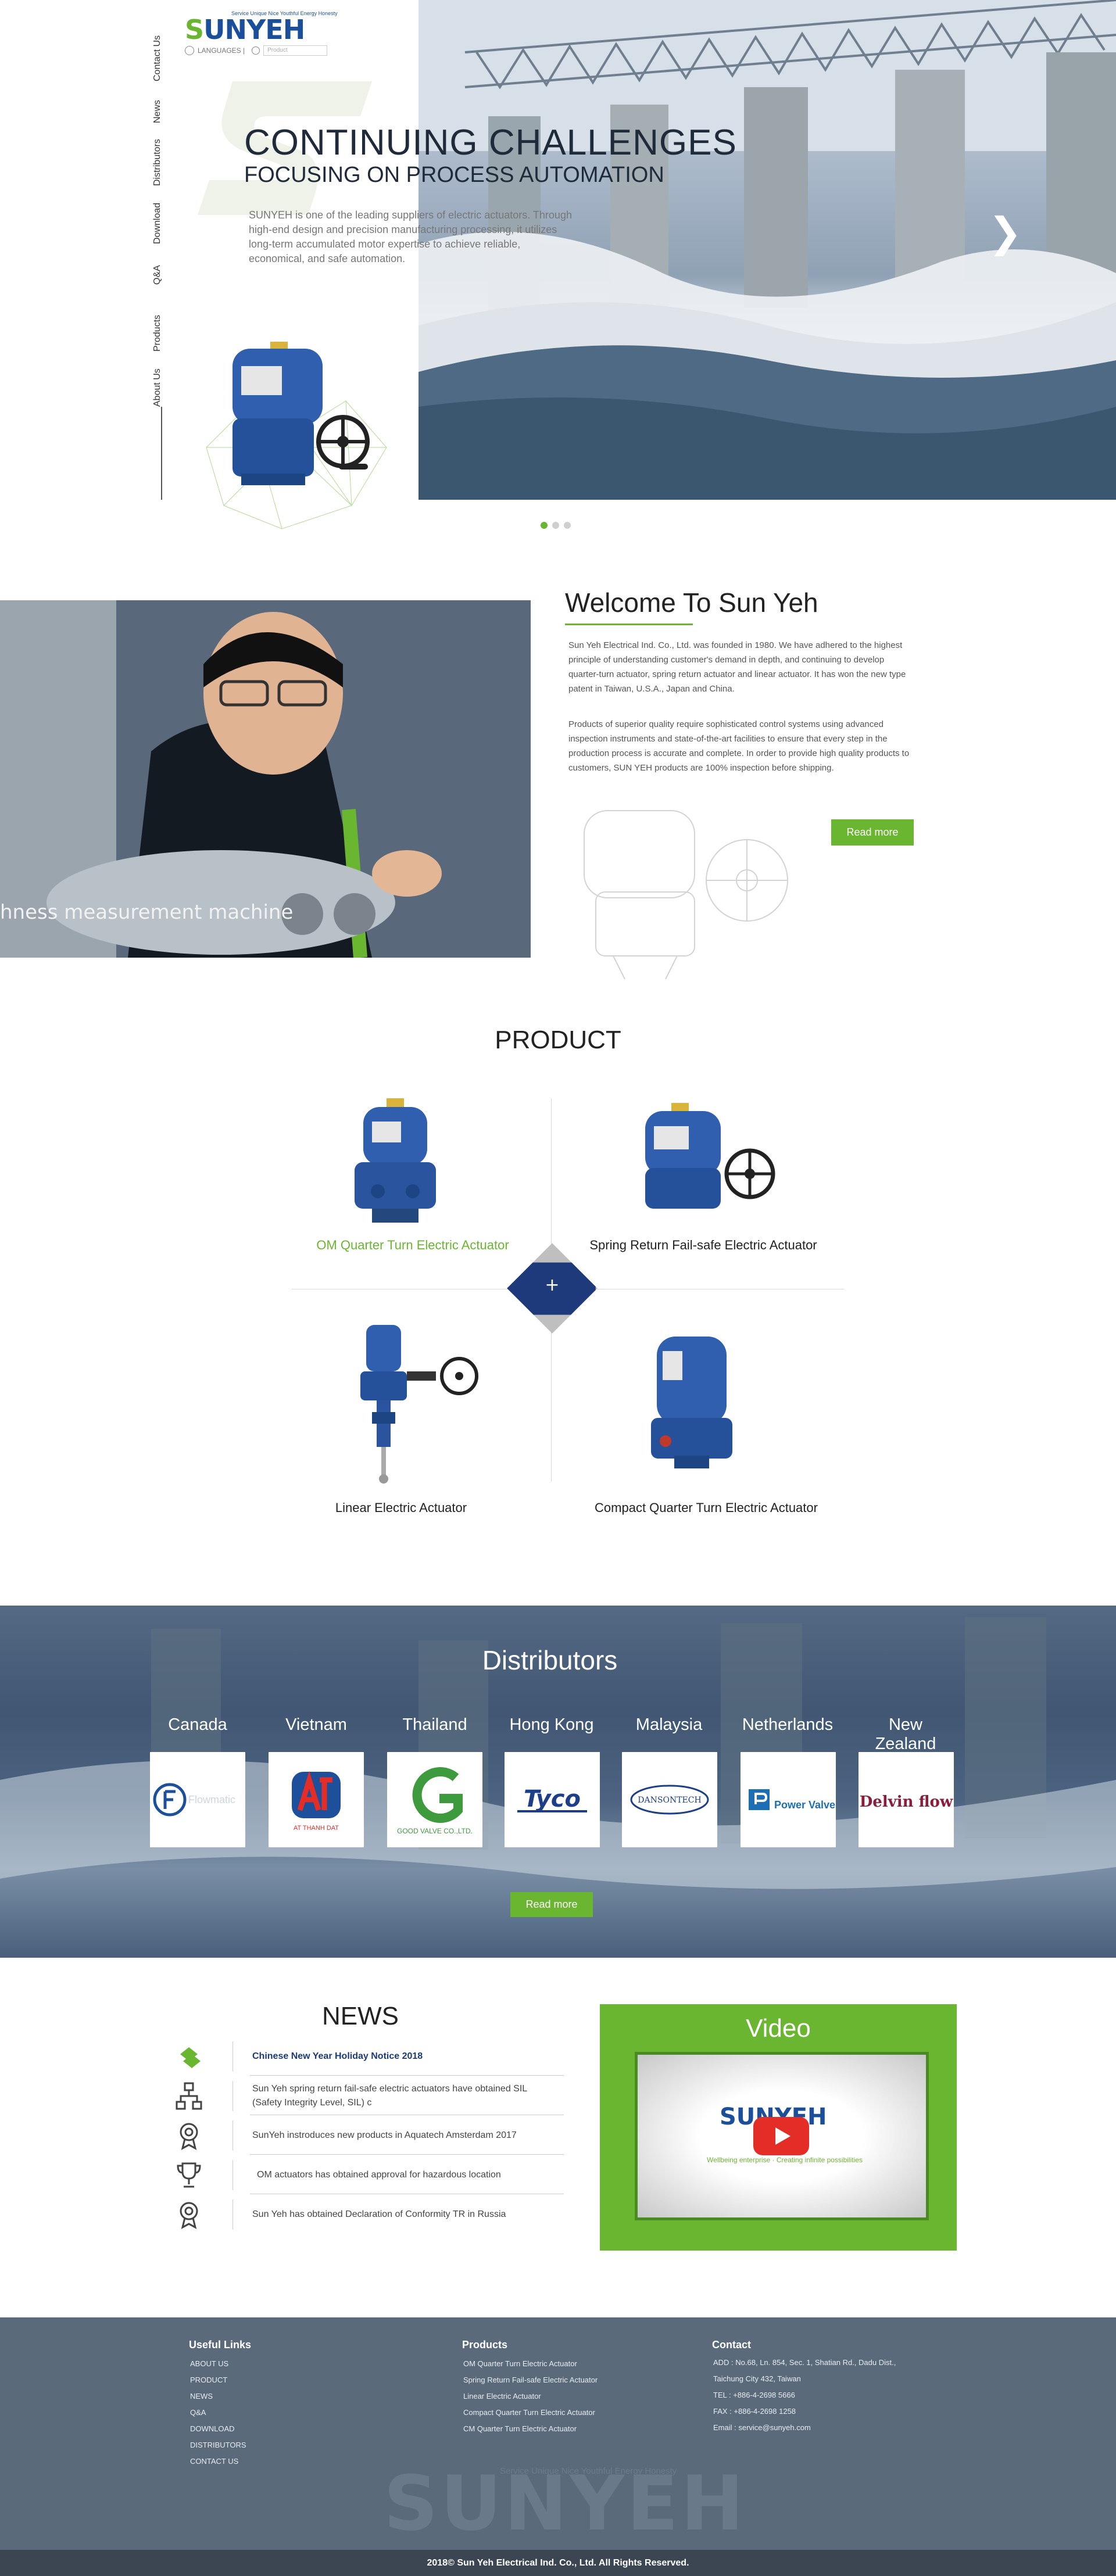 The height and width of the screenshot is (2576, 1116). What do you see at coordinates (781, 2136) in the screenshot?
I see `play-icon` at bounding box center [781, 2136].